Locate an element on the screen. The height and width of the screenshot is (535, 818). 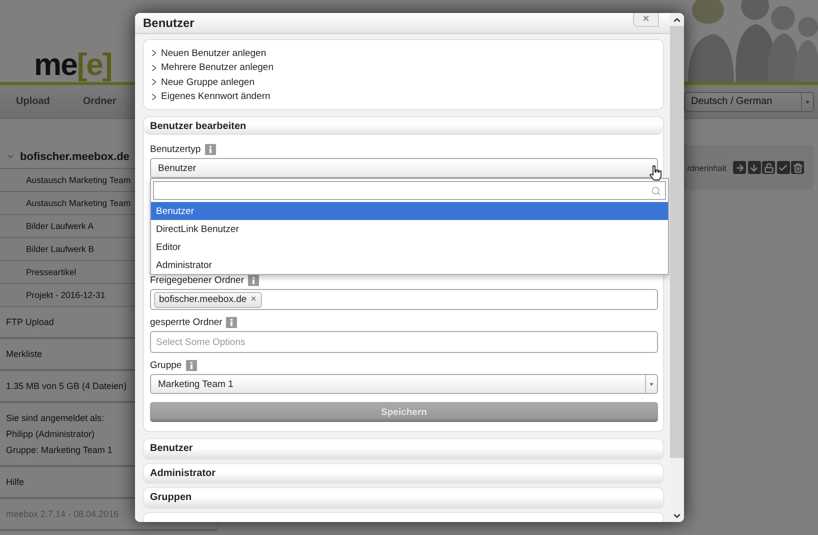
login-info: Gruppe: Marketing Team 1 is located at coordinates (59, 450).